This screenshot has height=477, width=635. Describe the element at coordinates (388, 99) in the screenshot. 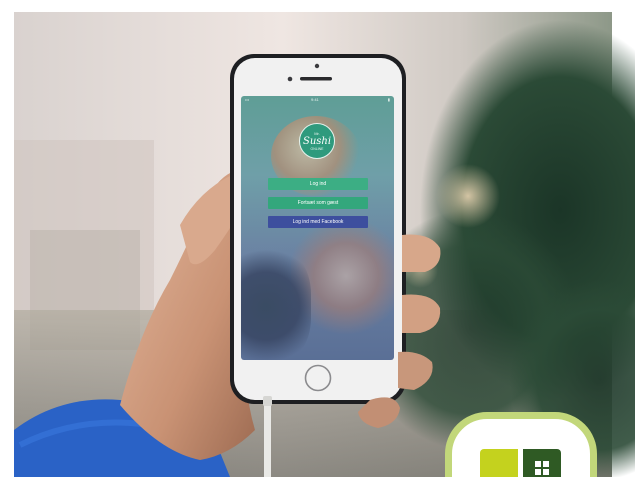

I see `battery-icon: ▮` at that location.